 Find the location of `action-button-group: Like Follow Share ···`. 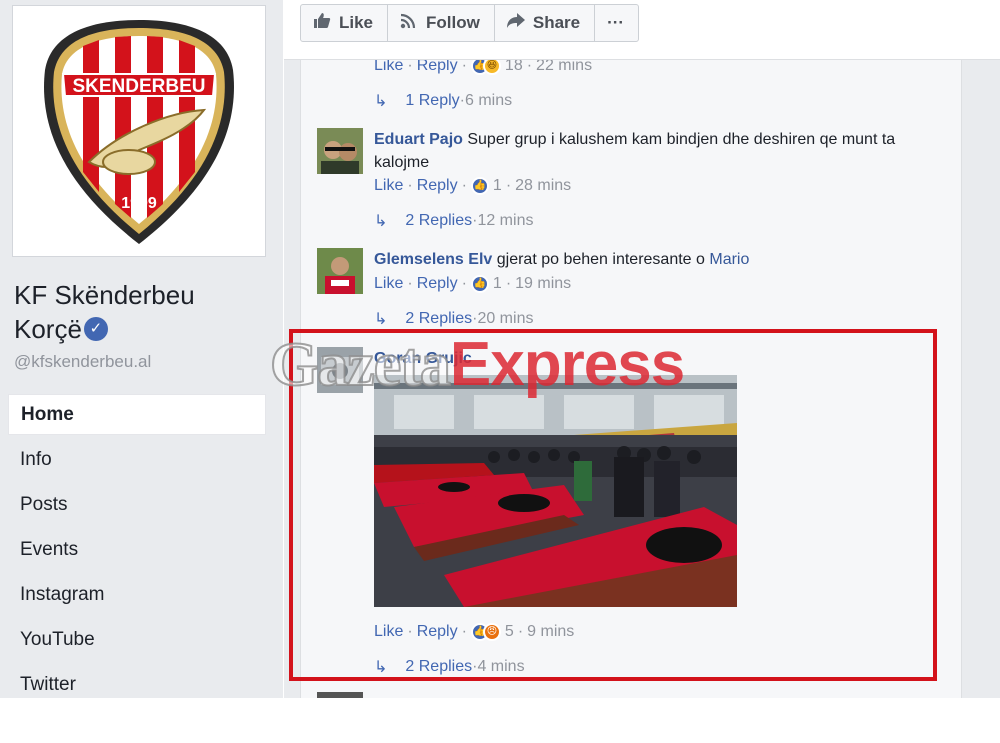

action-button-group: Like Follow Share ··· is located at coordinates (470, 23).